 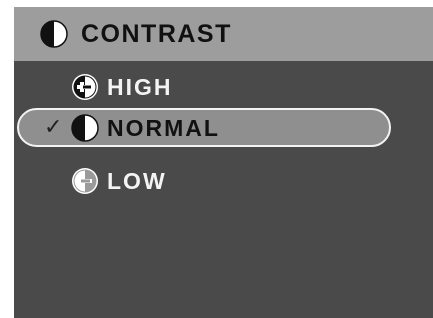 What do you see at coordinates (223, 181) in the screenshot?
I see `menu-item-low: LOW` at bounding box center [223, 181].